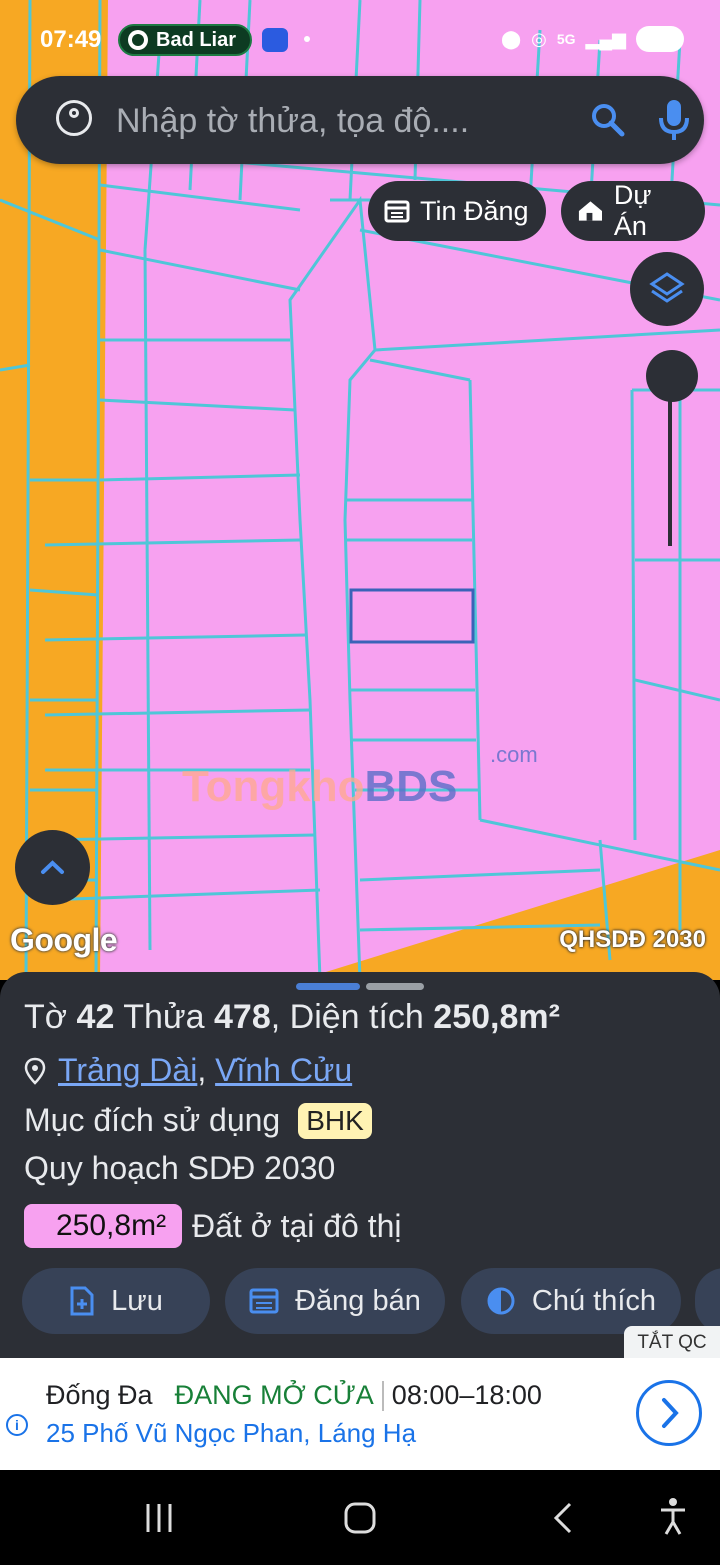 The height and width of the screenshot is (1565, 720). What do you see at coordinates (274, 1395) in the screenshot?
I see `ad-open-status: ĐANG MỞ CỬA` at bounding box center [274, 1395].